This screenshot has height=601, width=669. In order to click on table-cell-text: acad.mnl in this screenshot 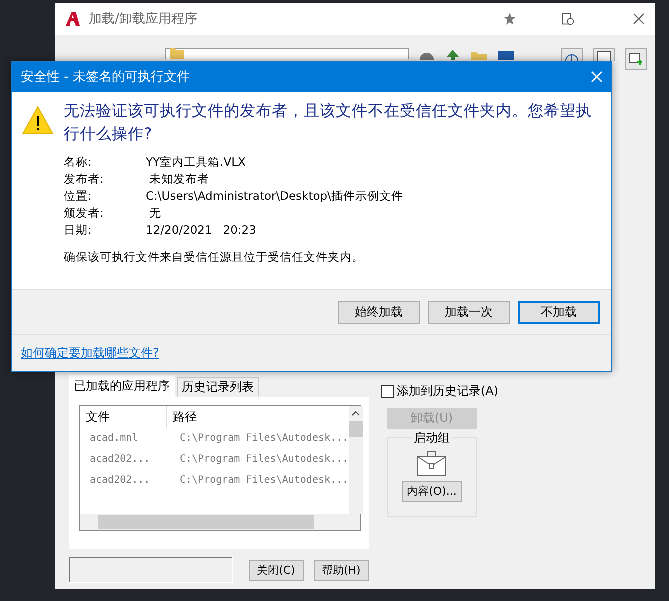, I will do `click(114, 438)`.